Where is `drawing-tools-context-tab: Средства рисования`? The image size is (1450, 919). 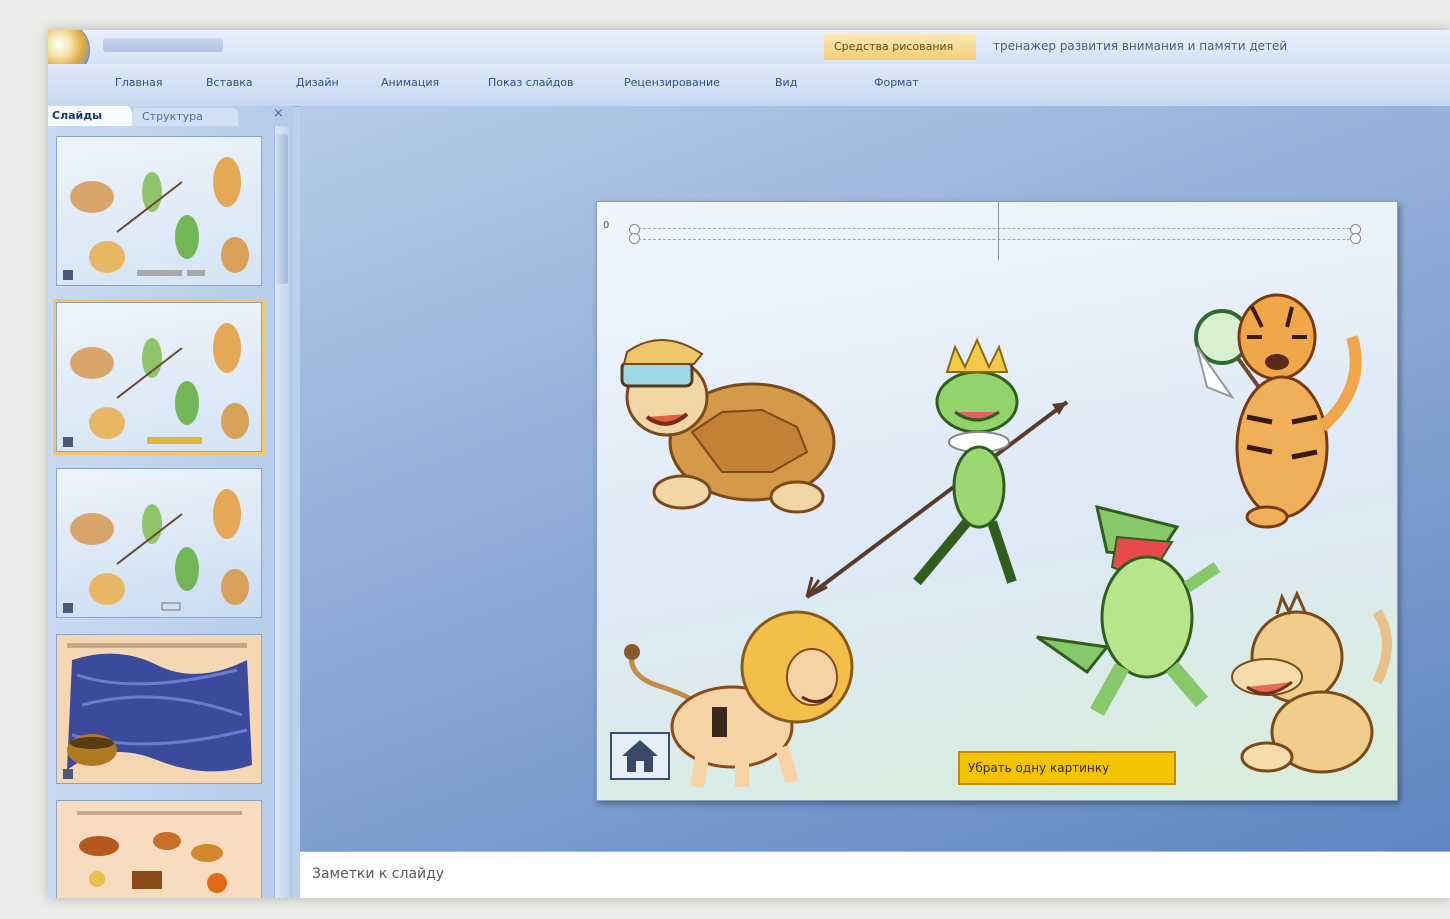 drawing-tools-context-tab: Средства рисования is located at coordinates (900, 47).